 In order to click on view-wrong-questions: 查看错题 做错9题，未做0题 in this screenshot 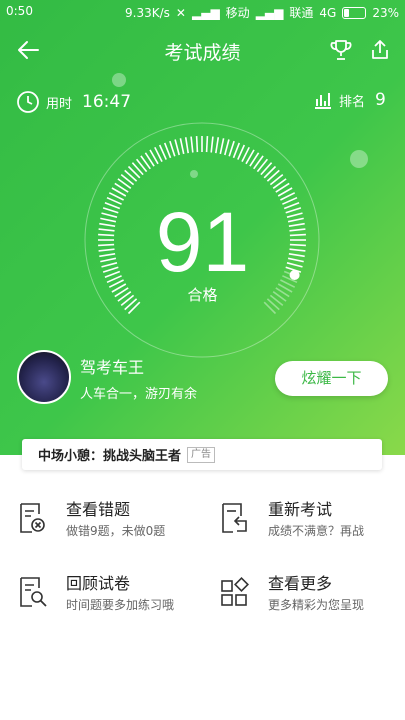, I will do `click(108, 526)`.